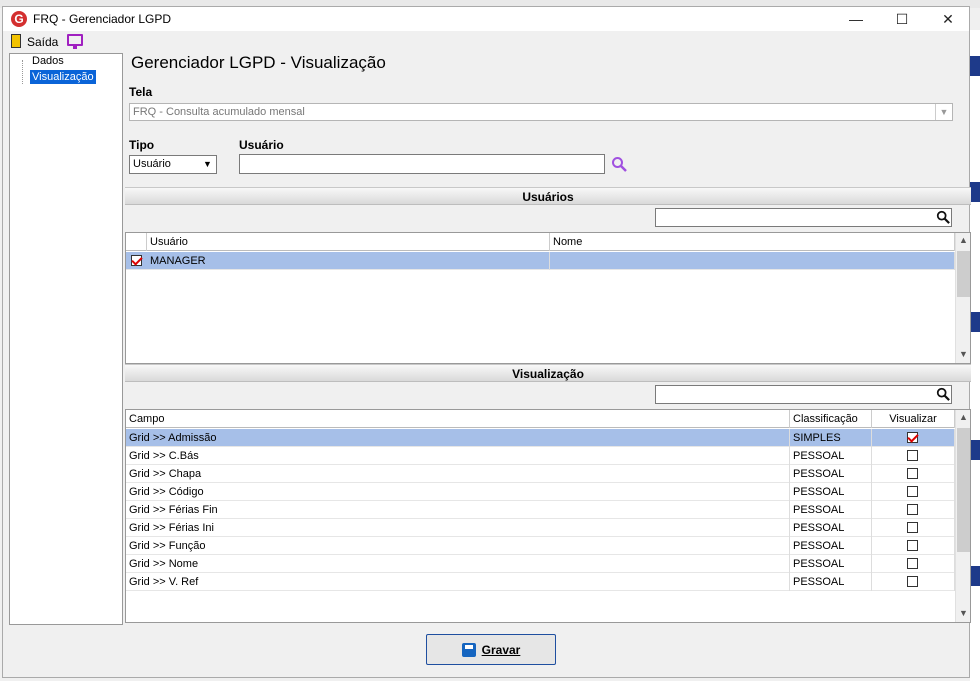  Describe the element at coordinates (42, 42) in the screenshot. I see `exit-button: Saída` at that location.